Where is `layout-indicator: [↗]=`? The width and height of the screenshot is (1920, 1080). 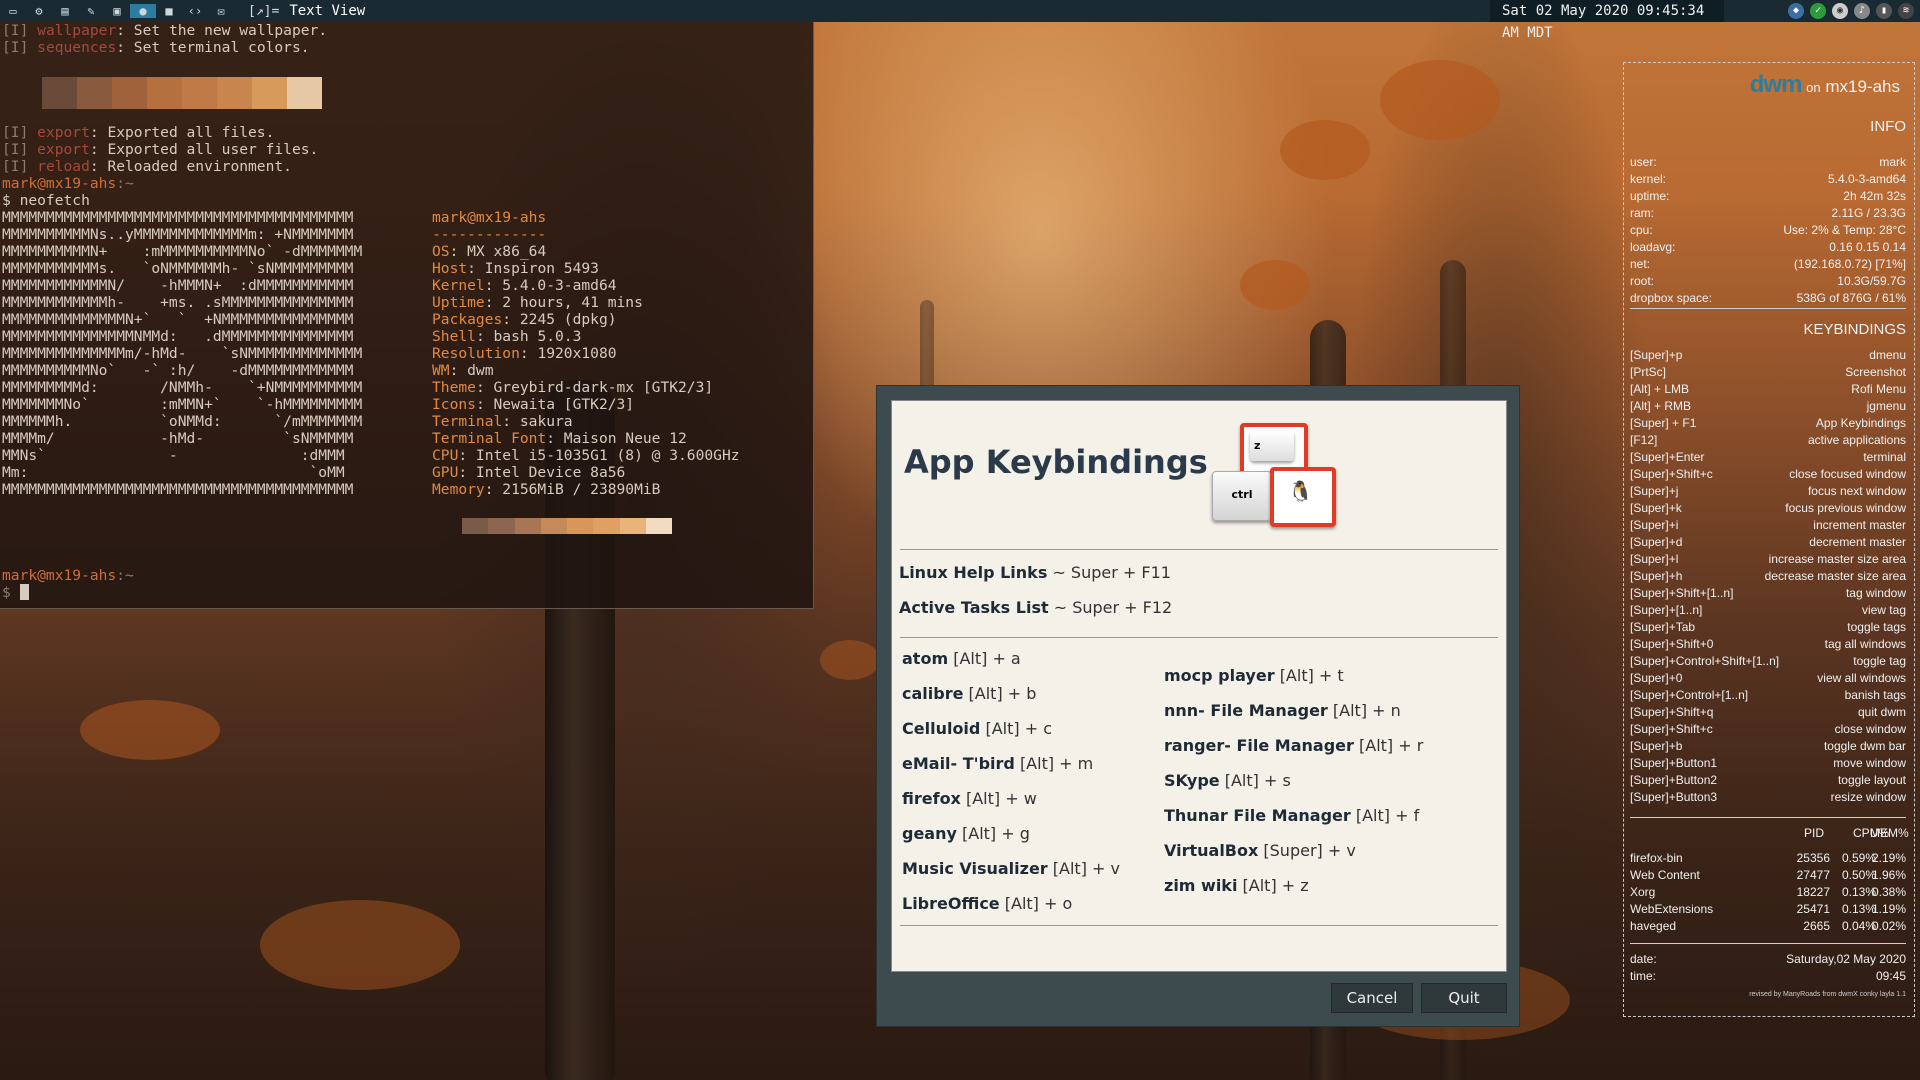 layout-indicator: [↗]= is located at coordinates (263, 11).